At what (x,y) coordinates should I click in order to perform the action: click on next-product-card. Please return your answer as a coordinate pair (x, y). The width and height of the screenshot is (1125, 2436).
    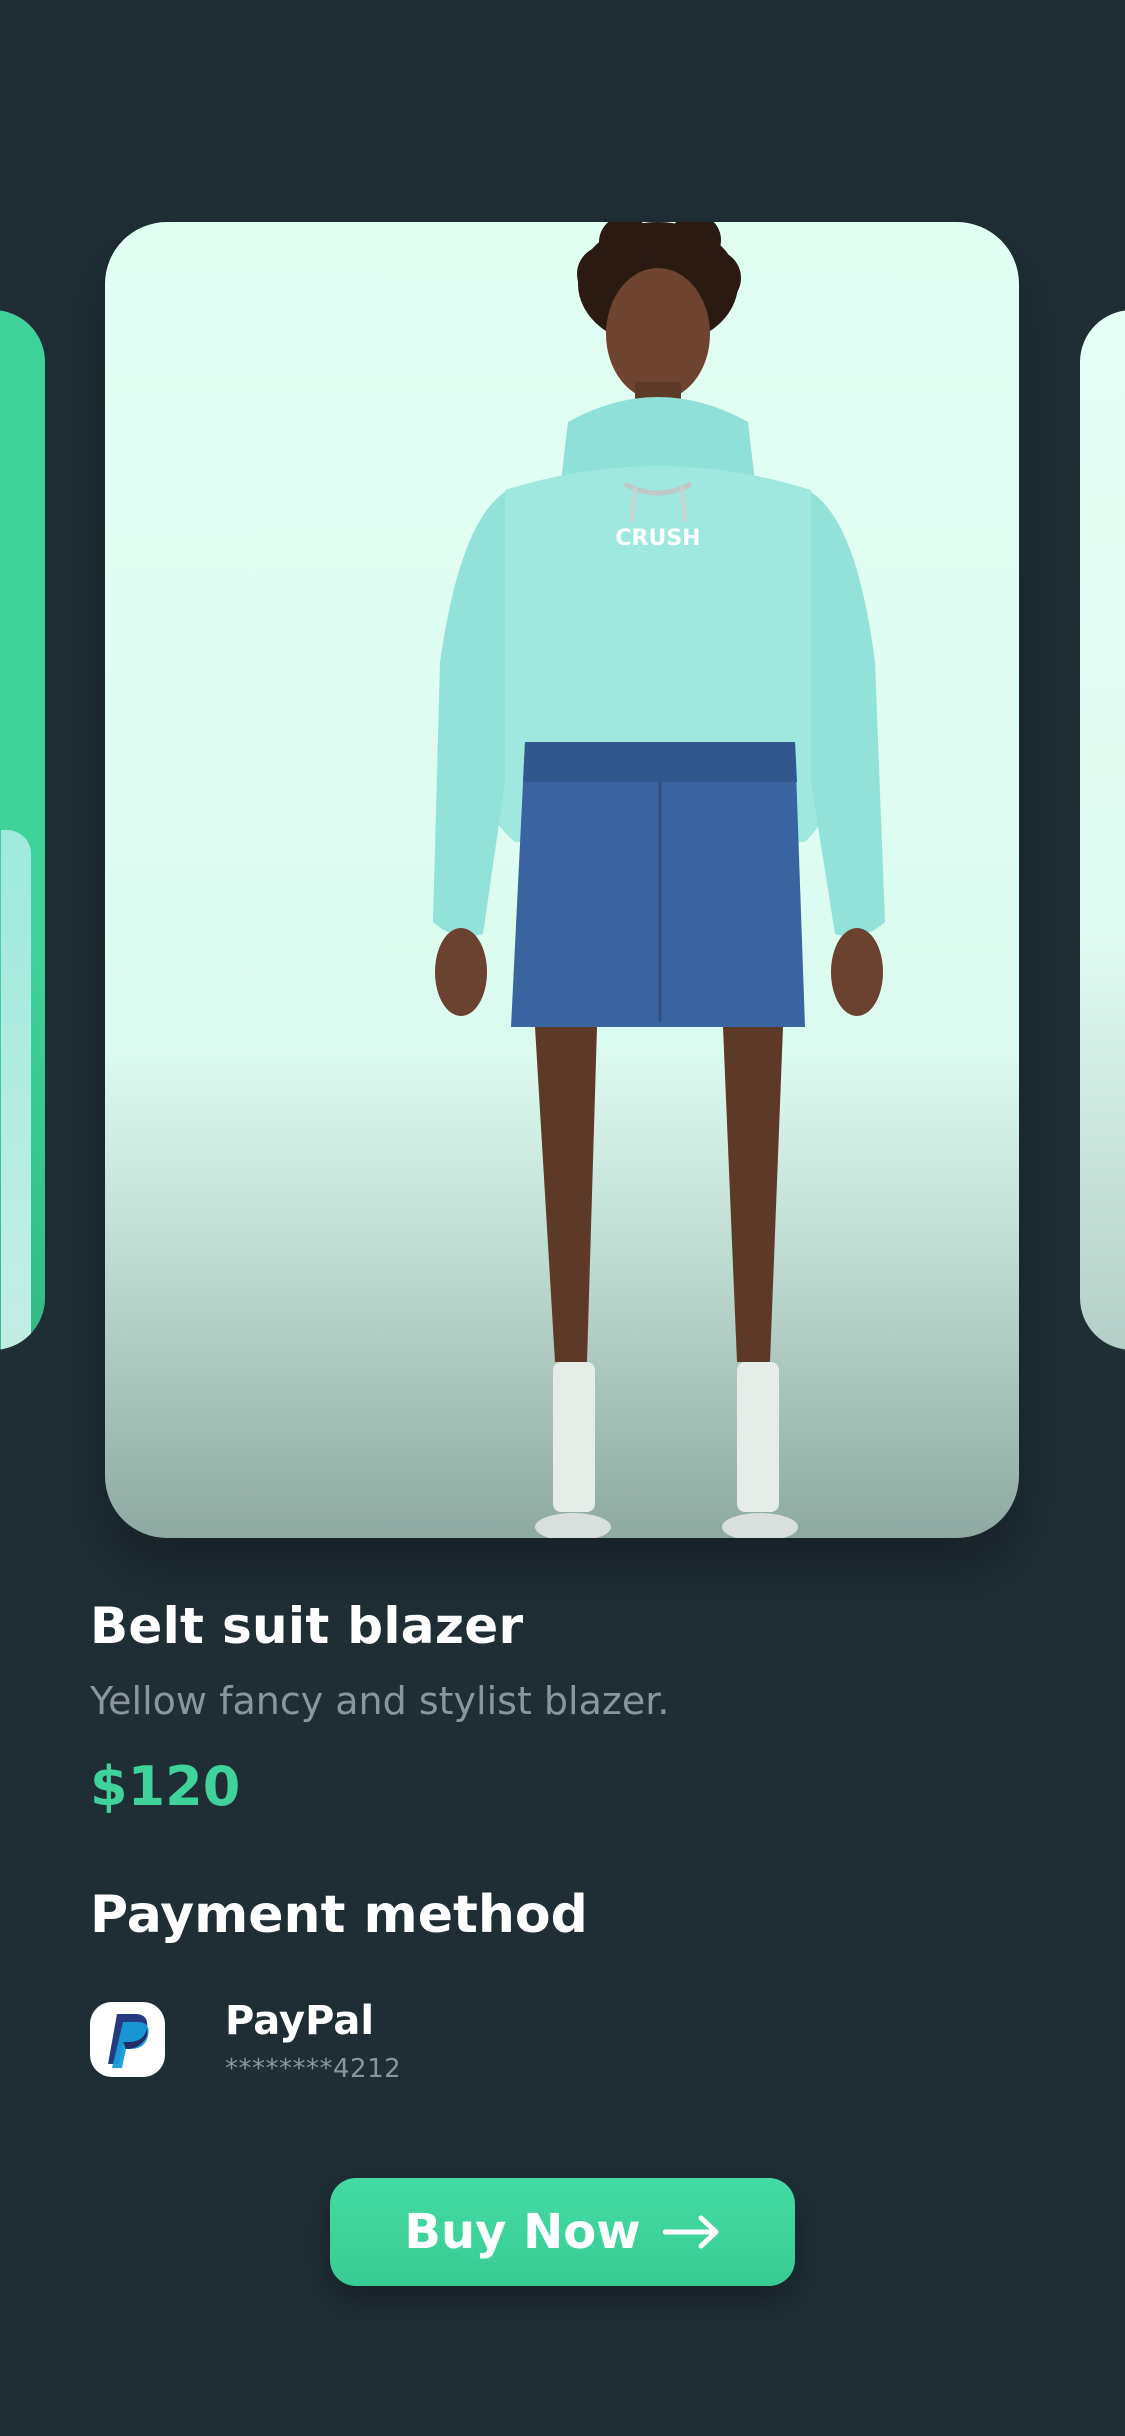
    Looking at the image, I should click on (1102, 830).